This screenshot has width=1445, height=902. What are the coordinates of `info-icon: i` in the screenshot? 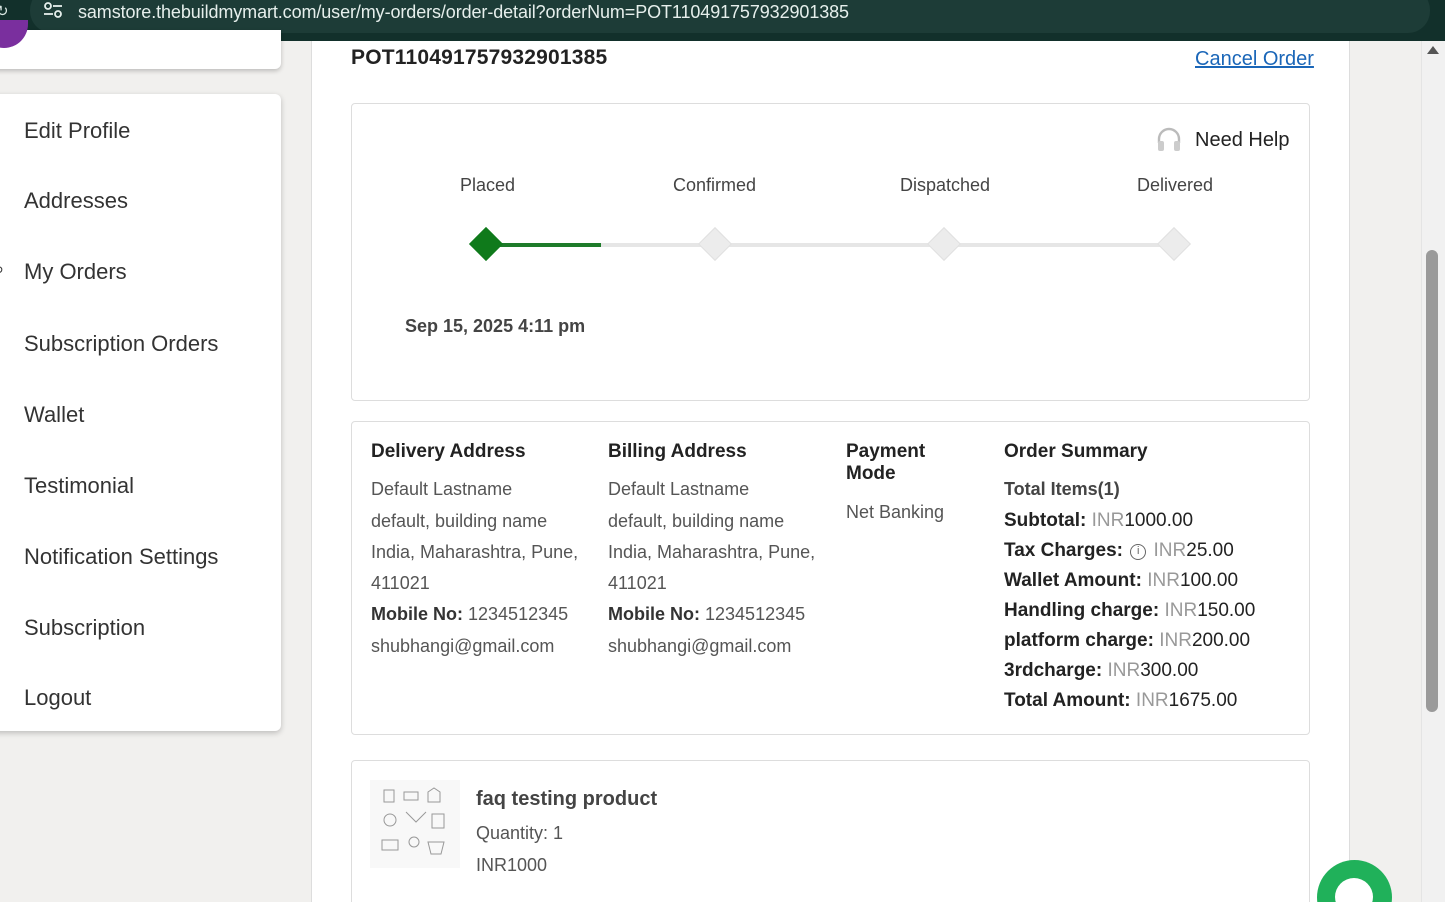 It's located at (1138, 552).